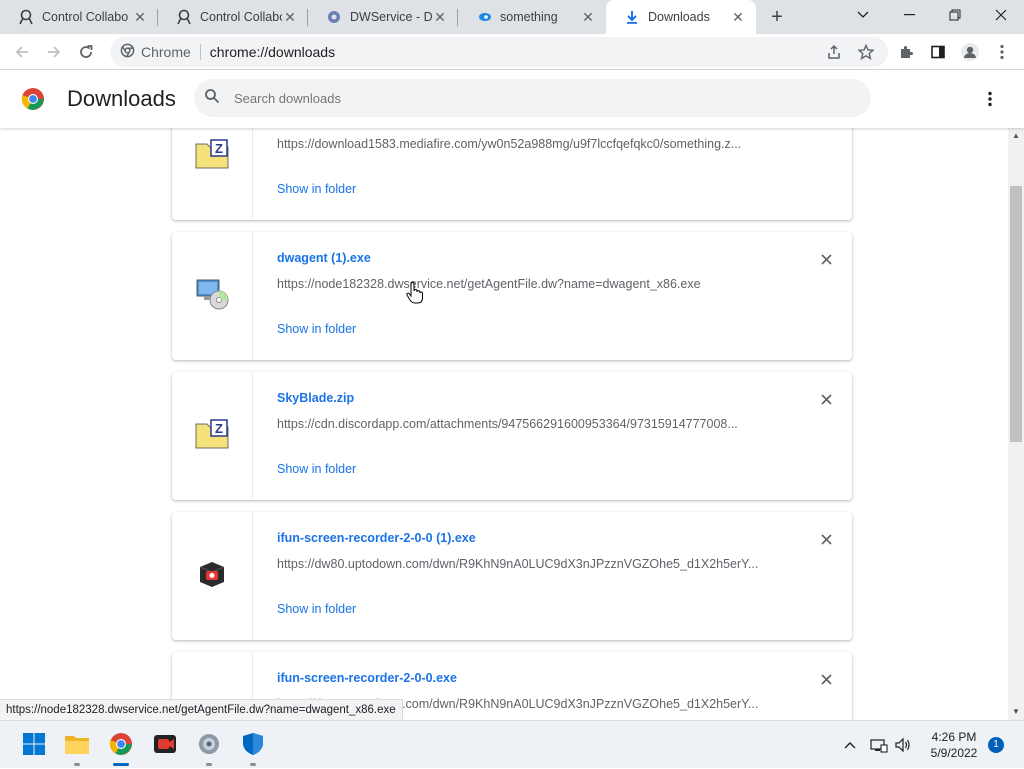 This screenshot has width=1024, height=769. What do you see at coordinates (415, 292) in the screenshot?
I see `hand-cursor-icon` at bounding box center [415, 292].